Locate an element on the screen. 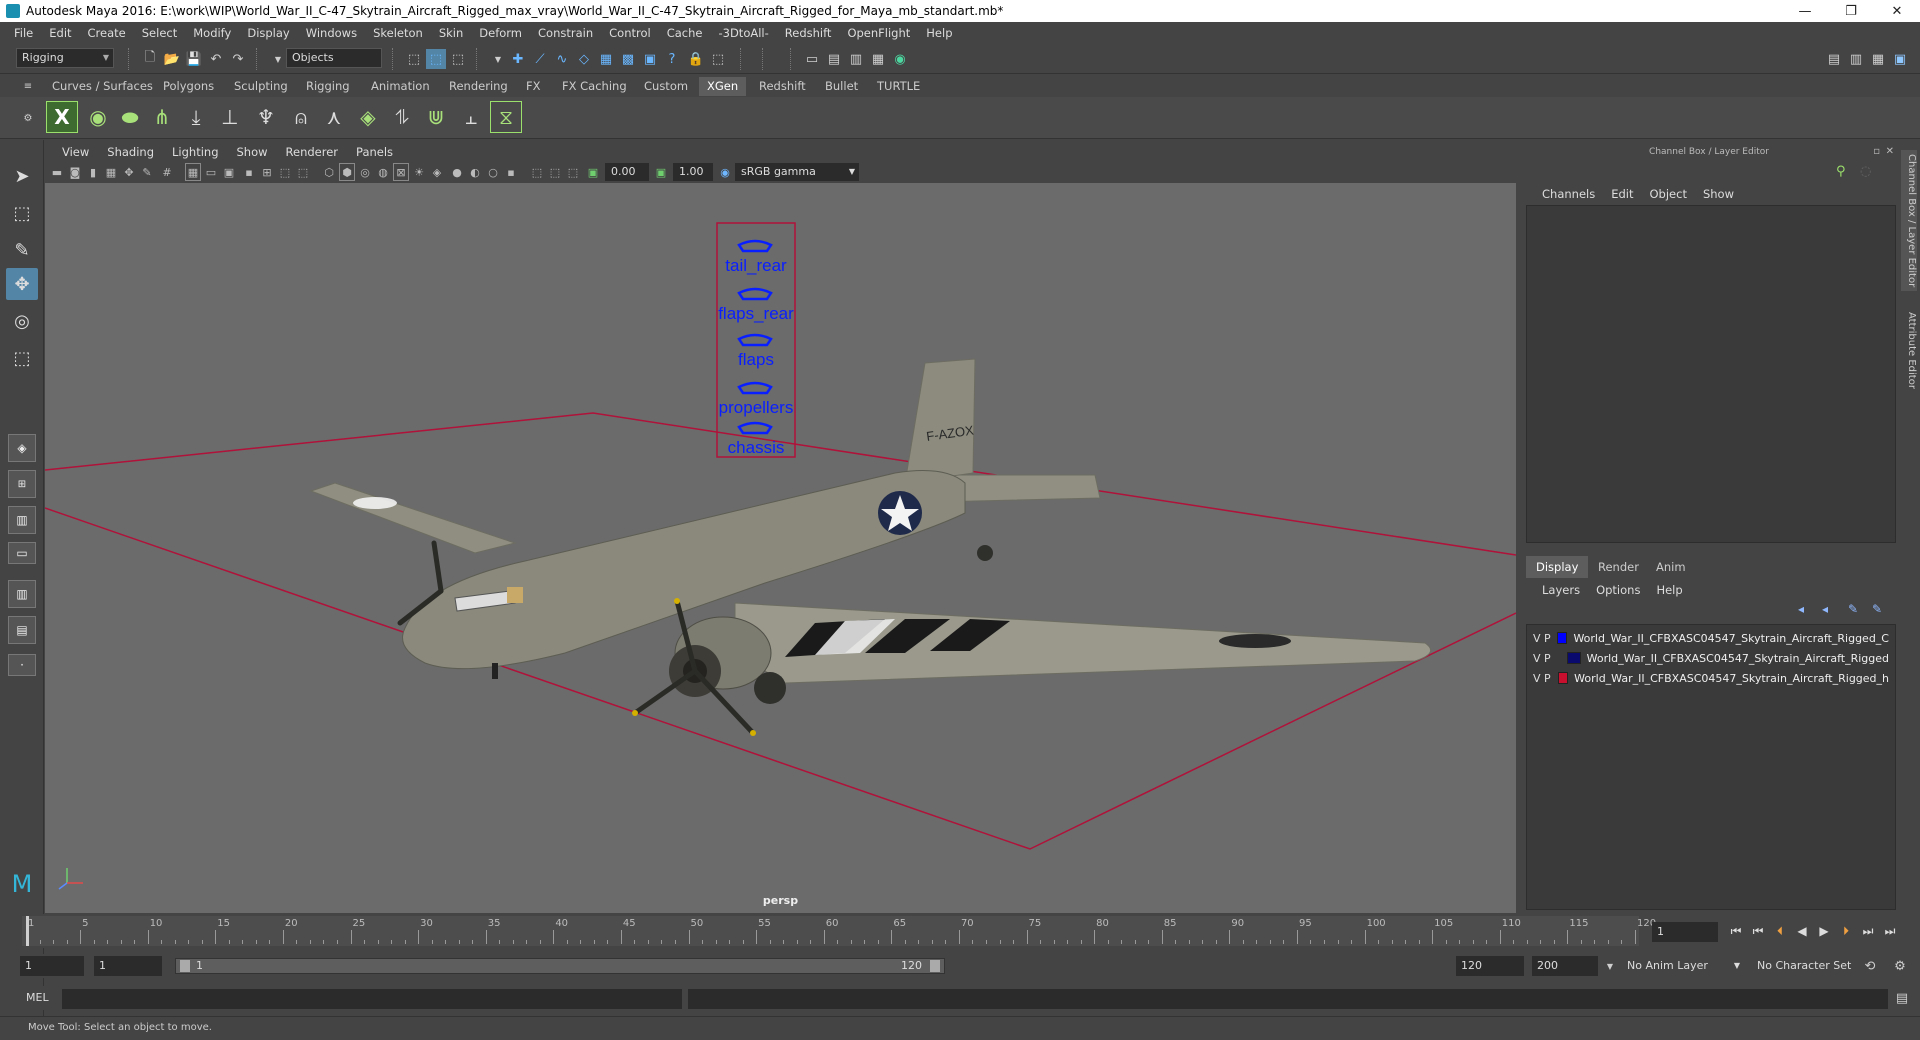 This screenshot has width=1920, height=1040. render-view-icon: ▭ is located at coordinates (812, 59).